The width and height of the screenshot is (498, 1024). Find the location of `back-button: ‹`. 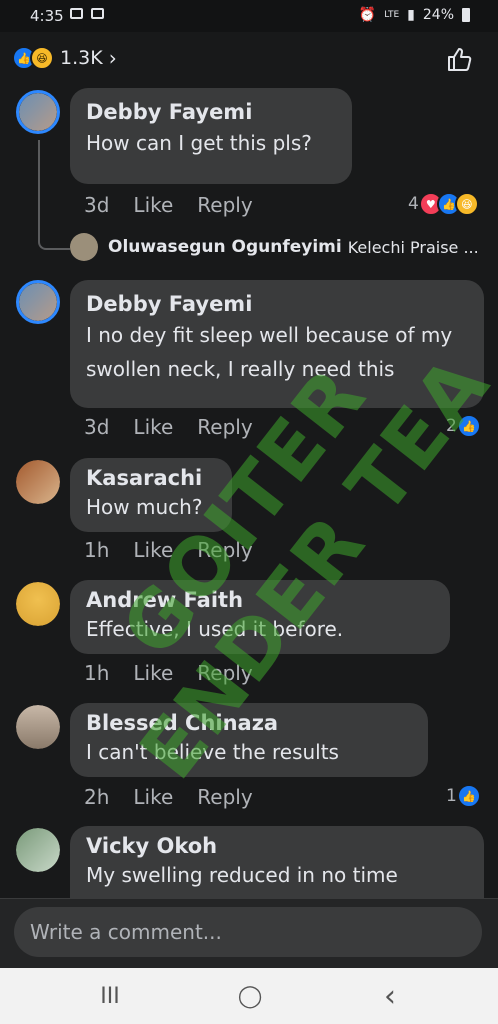

back-button: ‹ is located at coordinates (390, 996).